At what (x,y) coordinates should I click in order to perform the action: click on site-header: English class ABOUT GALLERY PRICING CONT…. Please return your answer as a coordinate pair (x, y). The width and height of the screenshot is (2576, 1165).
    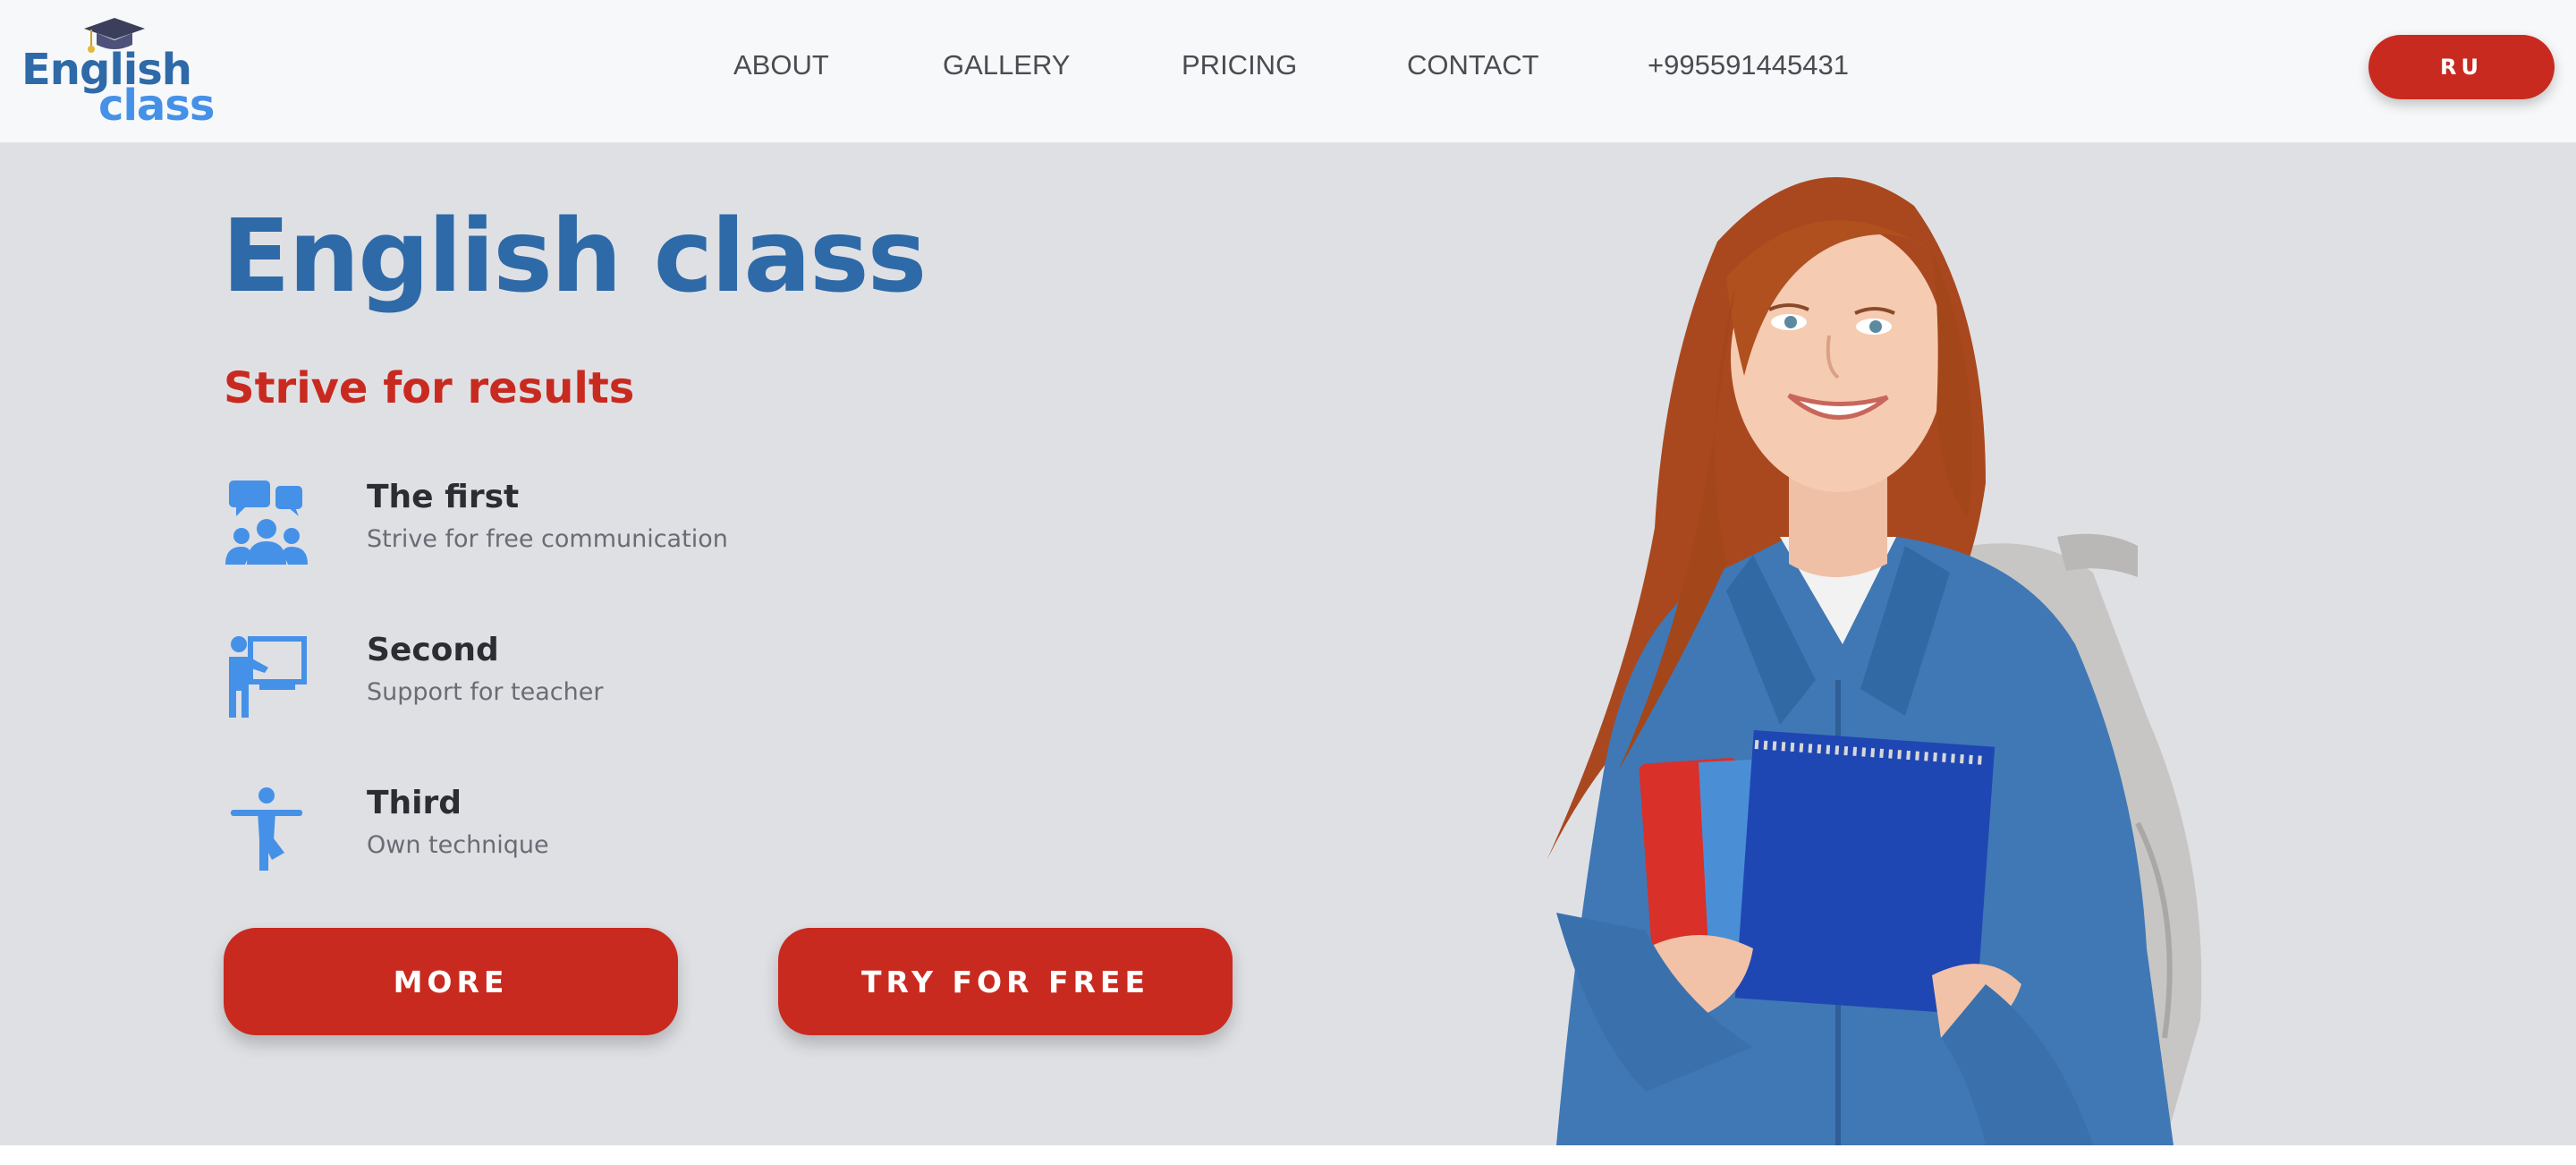
    Looking at the image, I should click on (1288, 71).